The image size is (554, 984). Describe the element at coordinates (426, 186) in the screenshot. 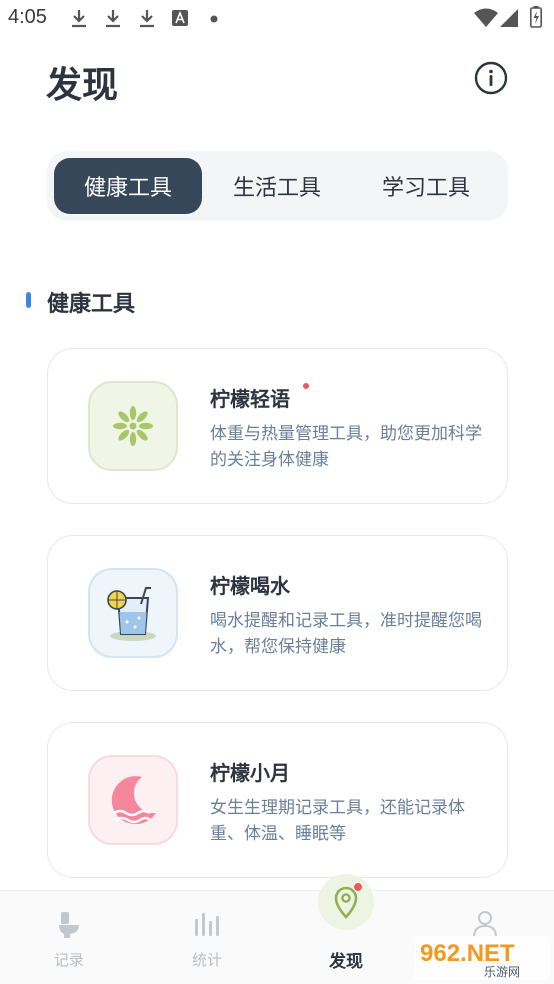

I see `tab-study-tools: 学习工具` at that location.